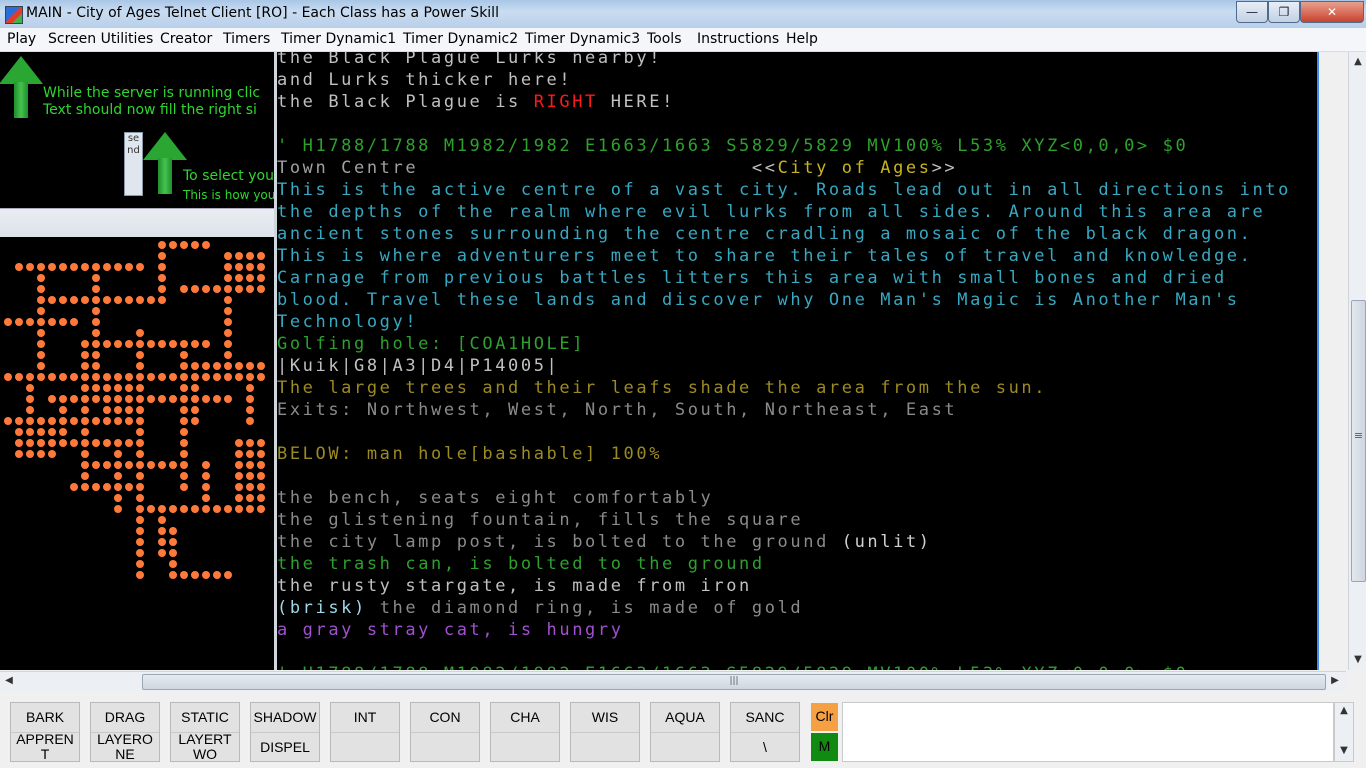 This screenshot has width=1366, height=768. I want to click on skill-button-8: WIS, so click(605, 732).